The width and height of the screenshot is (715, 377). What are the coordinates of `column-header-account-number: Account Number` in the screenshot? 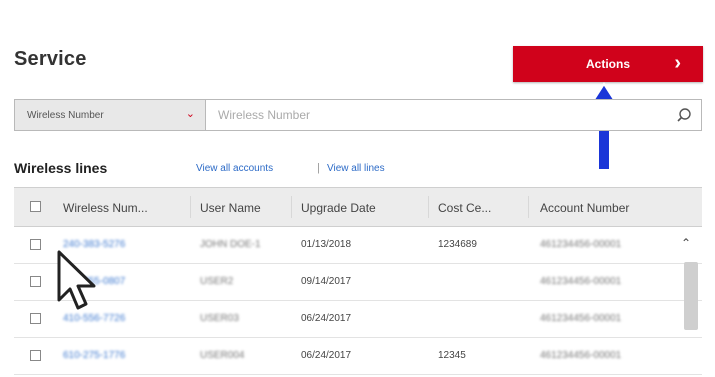 It's located at (584, 208).